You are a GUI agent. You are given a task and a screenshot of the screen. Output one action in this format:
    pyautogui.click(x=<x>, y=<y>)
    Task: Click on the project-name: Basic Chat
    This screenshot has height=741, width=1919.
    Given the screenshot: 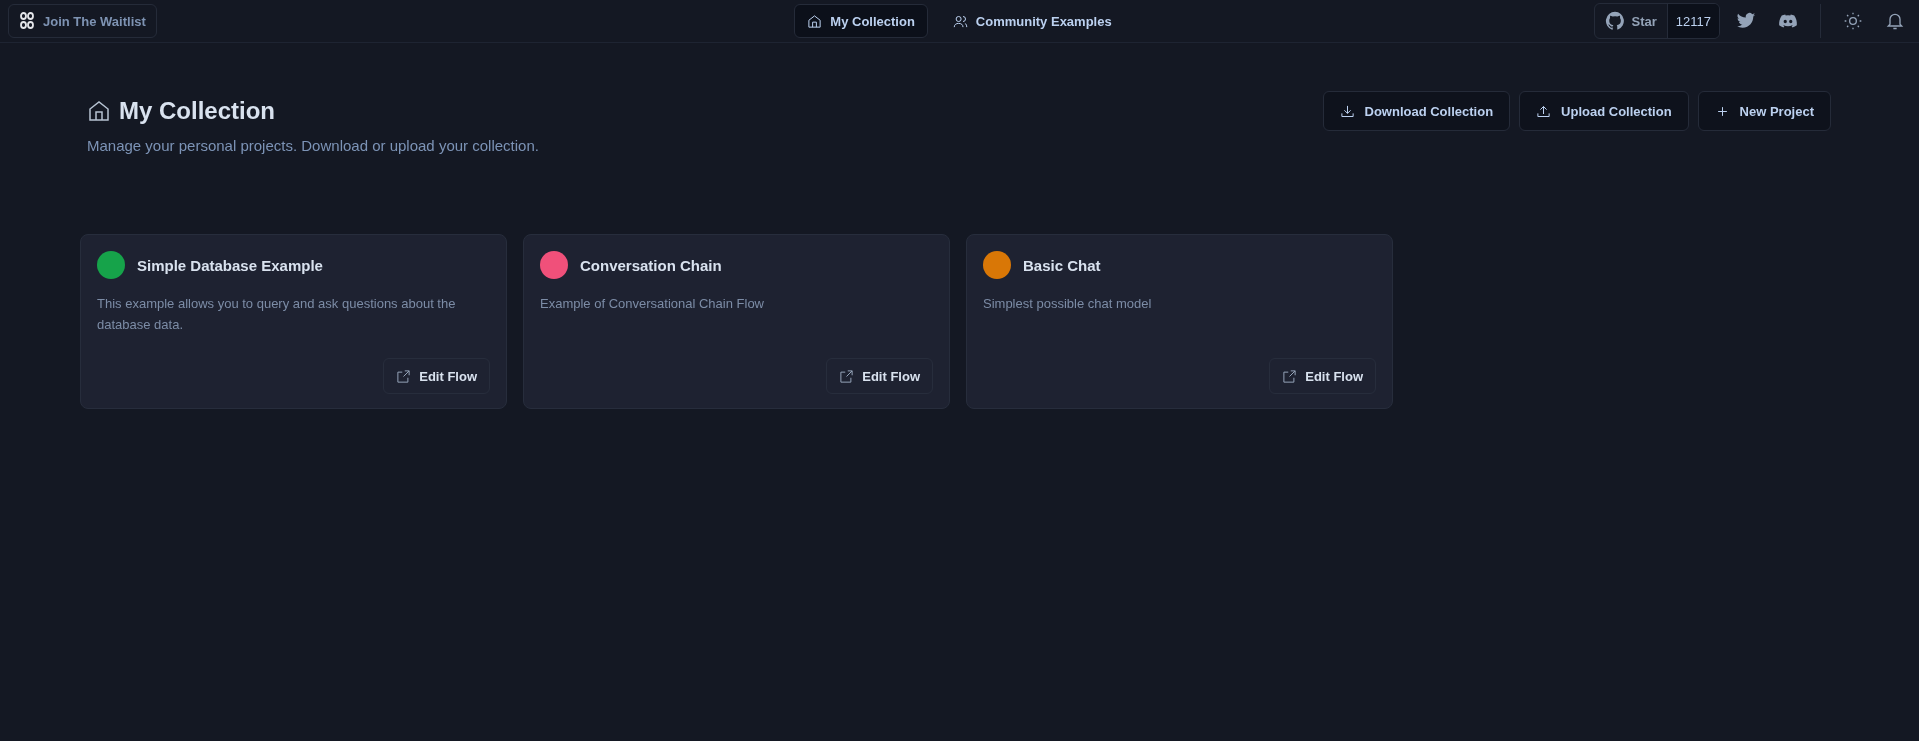 What is the action you would take?
    pyautogui.click(x=1062, y=265)
    